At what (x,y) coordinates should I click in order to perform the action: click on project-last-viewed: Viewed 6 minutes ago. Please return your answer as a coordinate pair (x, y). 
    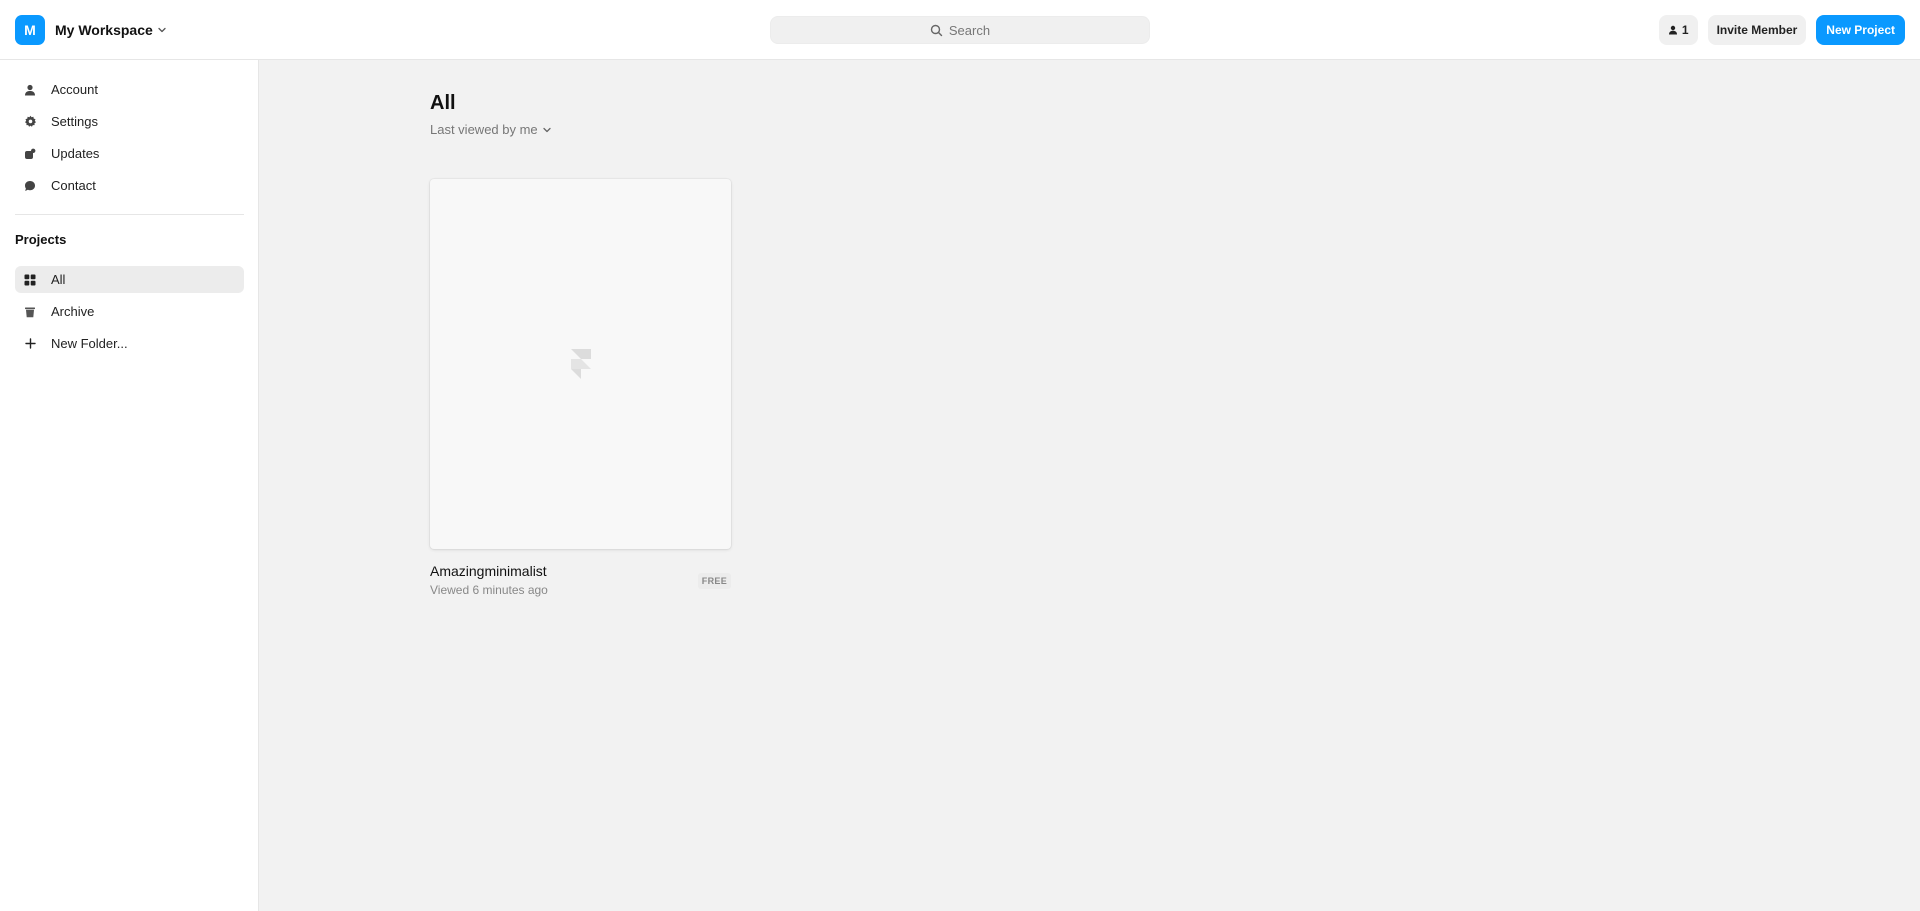
    Looking at the image, I should click on (489, 590).